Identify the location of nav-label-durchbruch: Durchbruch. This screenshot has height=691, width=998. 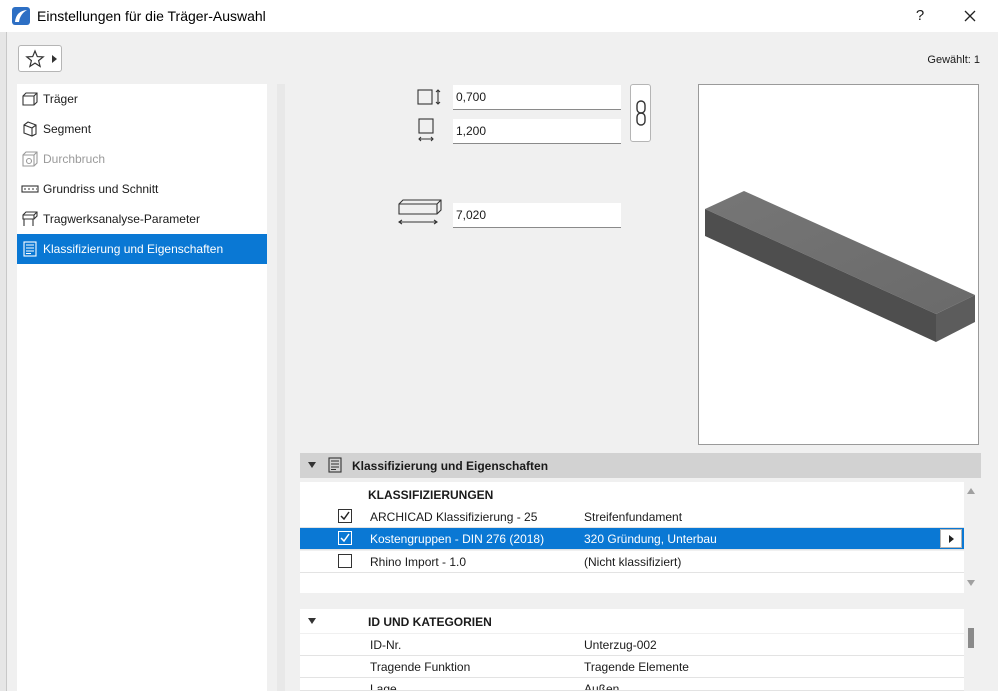
(74, 159).